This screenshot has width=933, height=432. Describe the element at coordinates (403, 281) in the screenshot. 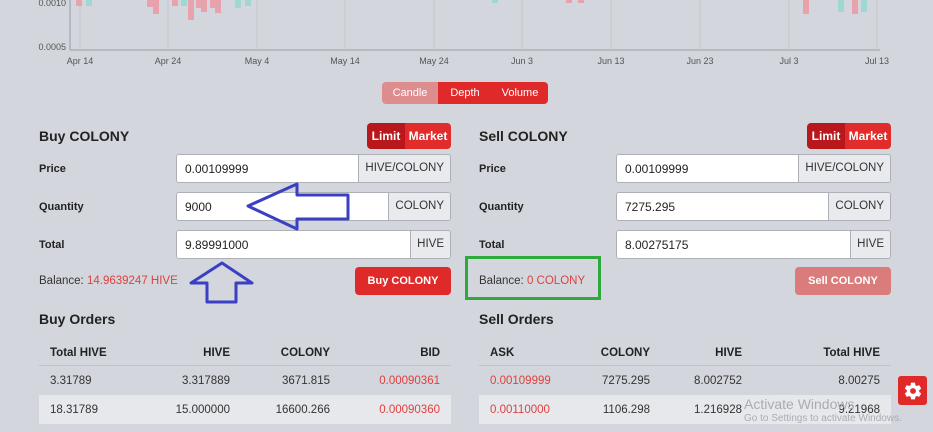

I see `buy-colony-button: Buy COLONY` at that location.